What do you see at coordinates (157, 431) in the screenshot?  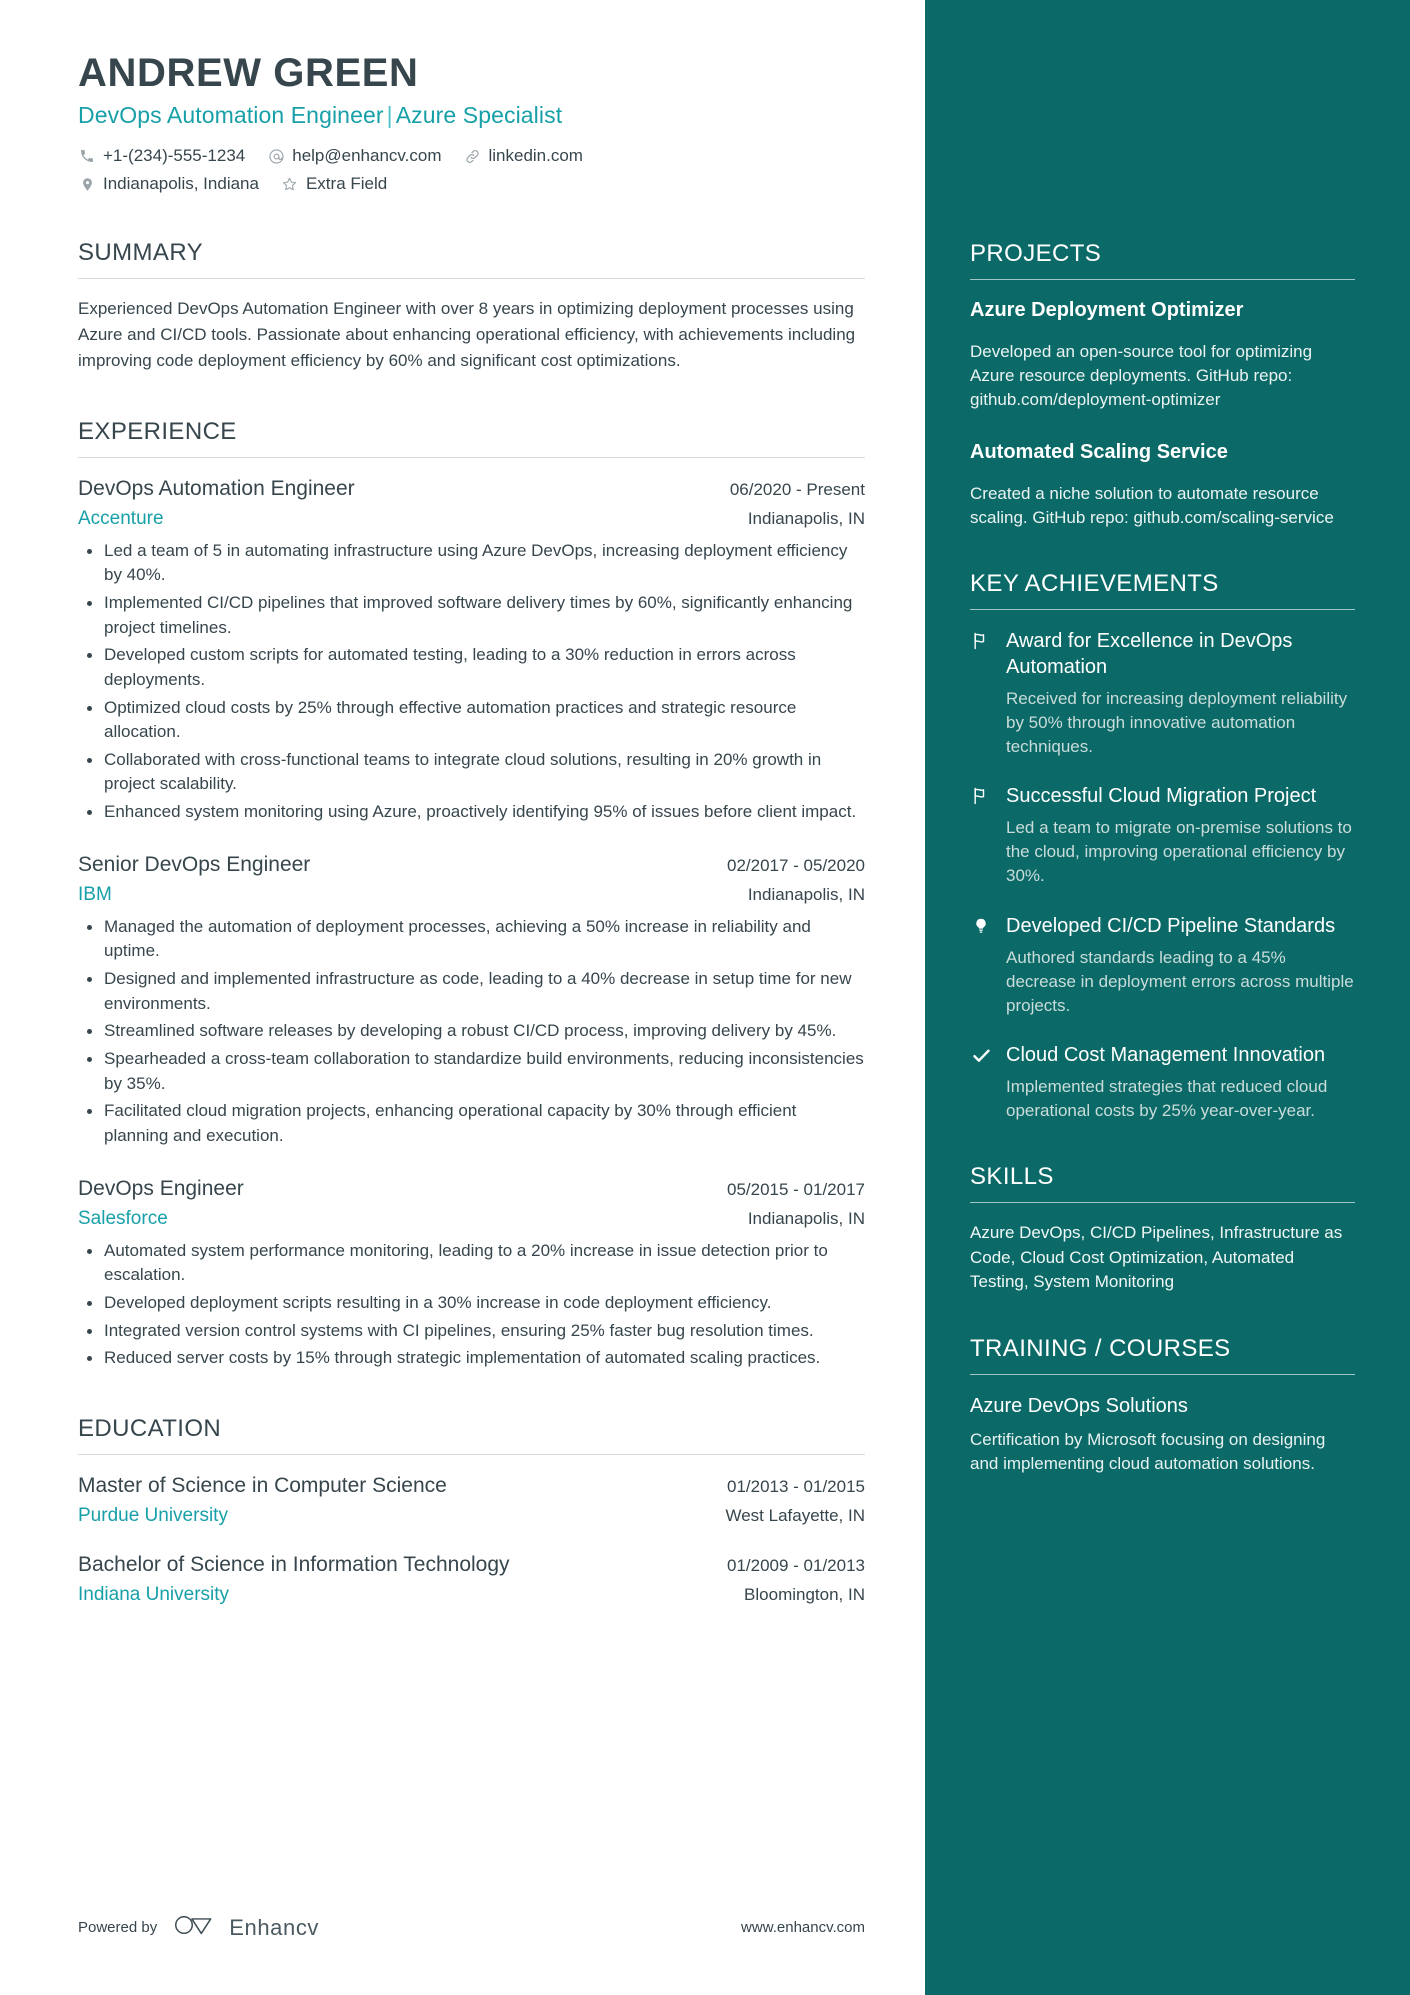 I see `section-title-experience: EXPERIENCE` at bounding box center [157, 431].